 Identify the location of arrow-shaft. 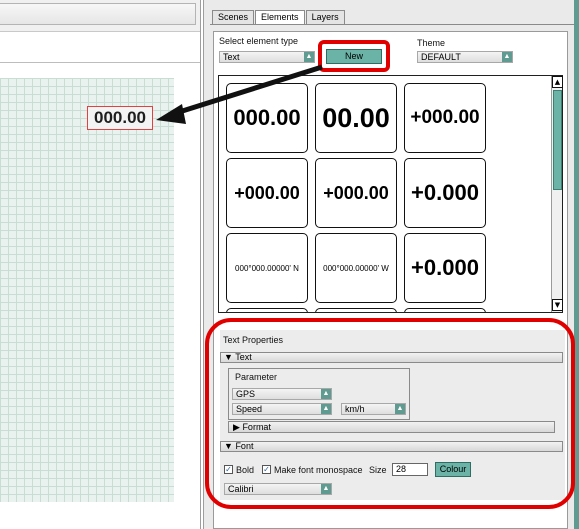
(249, 90).